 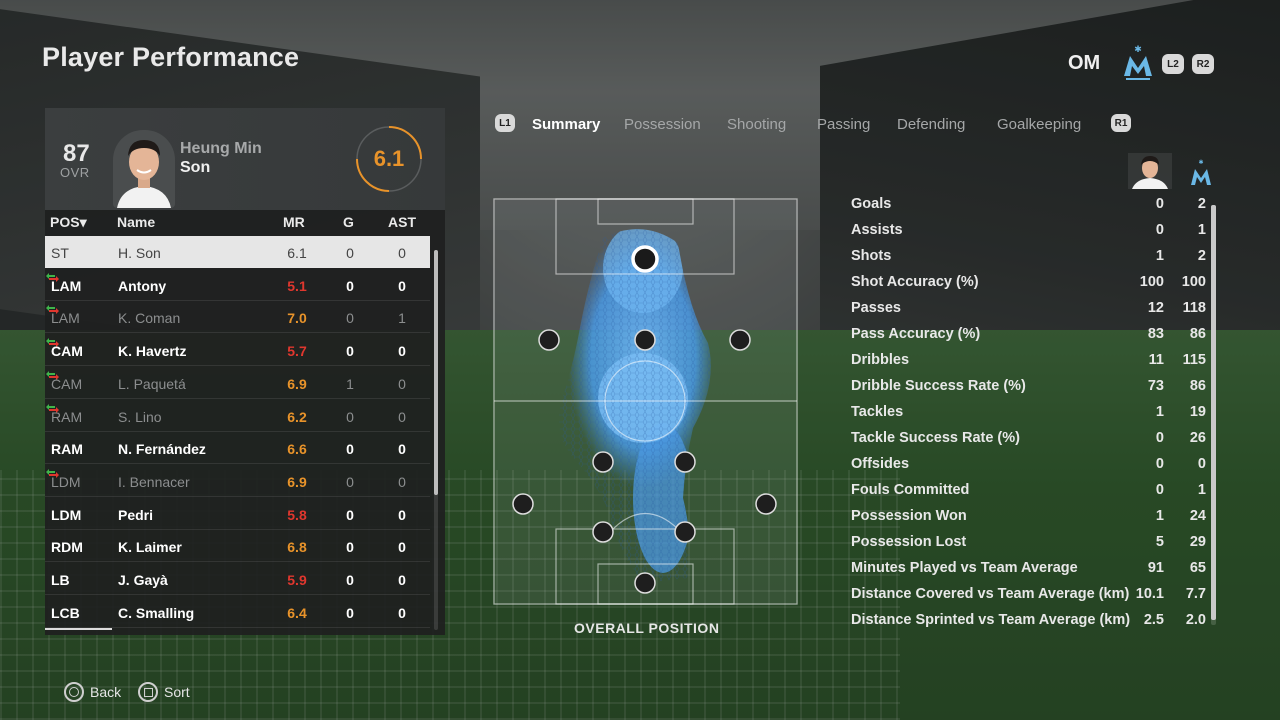 I want to click on table-row: ST H. Son 6.1 0 0, so click(x=237, y=252).